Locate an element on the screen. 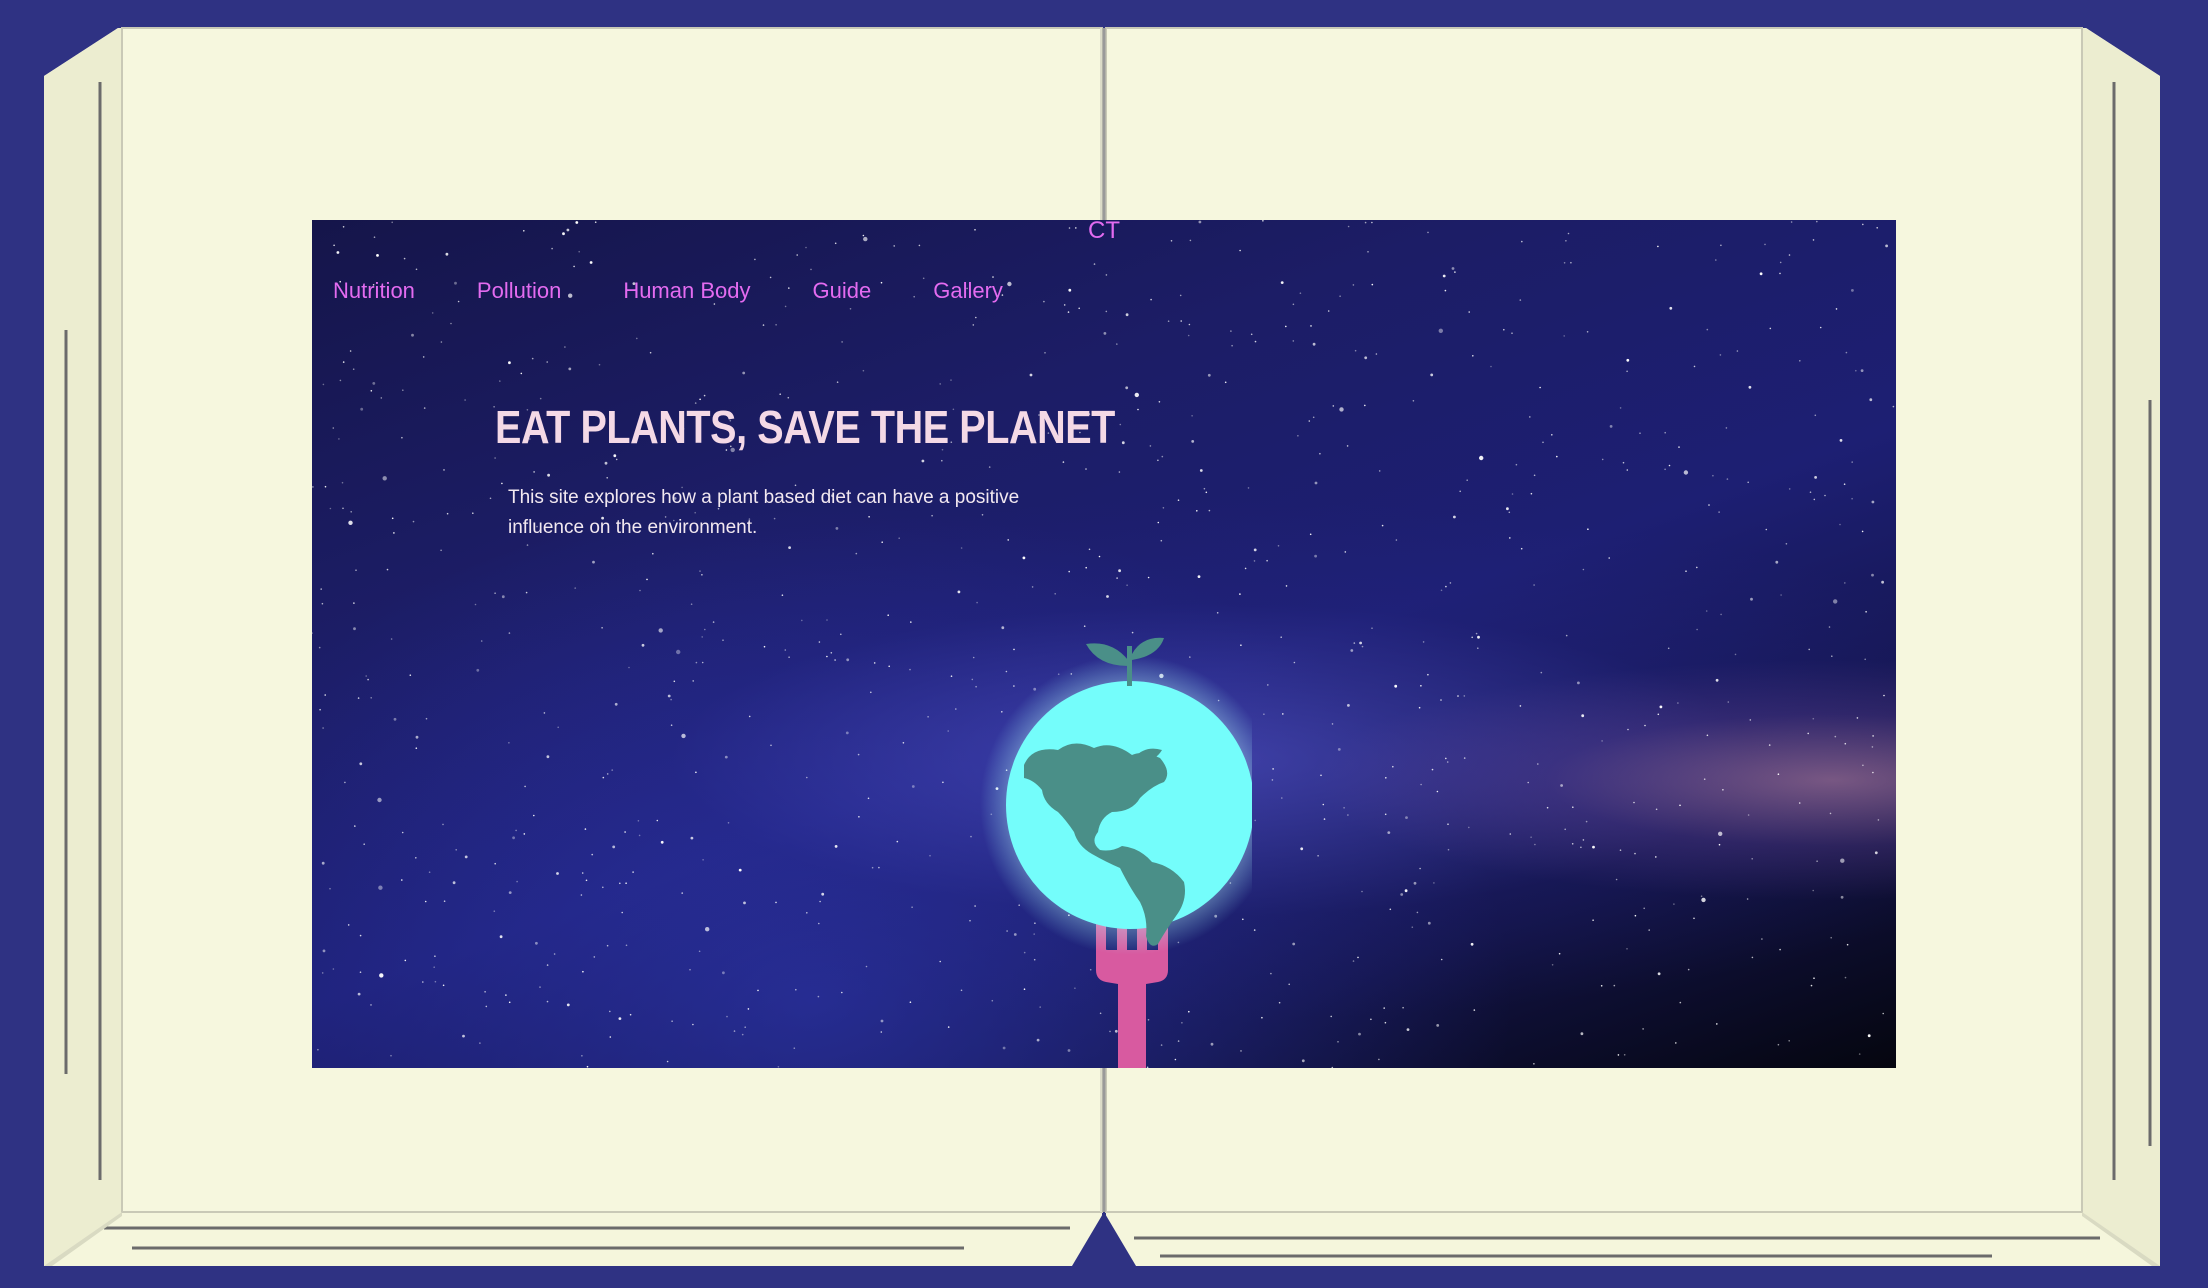  nav-link-nutrition: Nutrition is located at coordinates (374, 291).